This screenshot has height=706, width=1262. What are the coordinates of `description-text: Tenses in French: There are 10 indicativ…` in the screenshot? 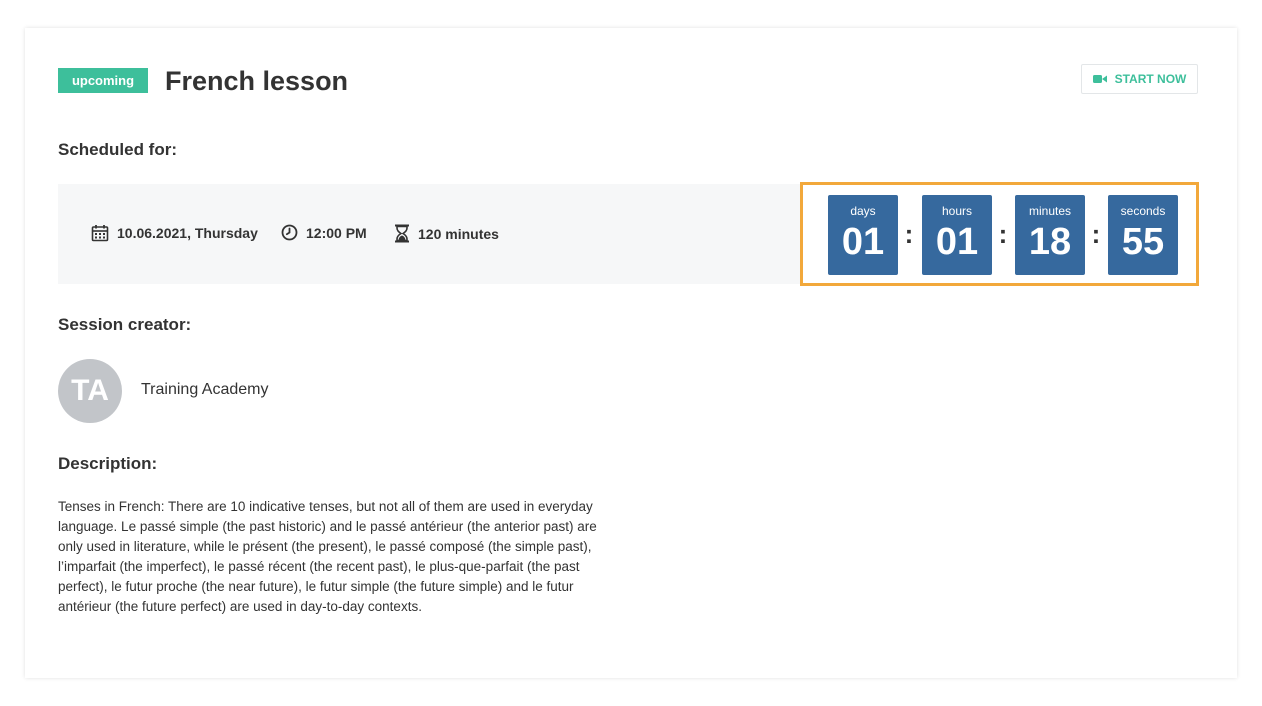 It's located at (327, 556).